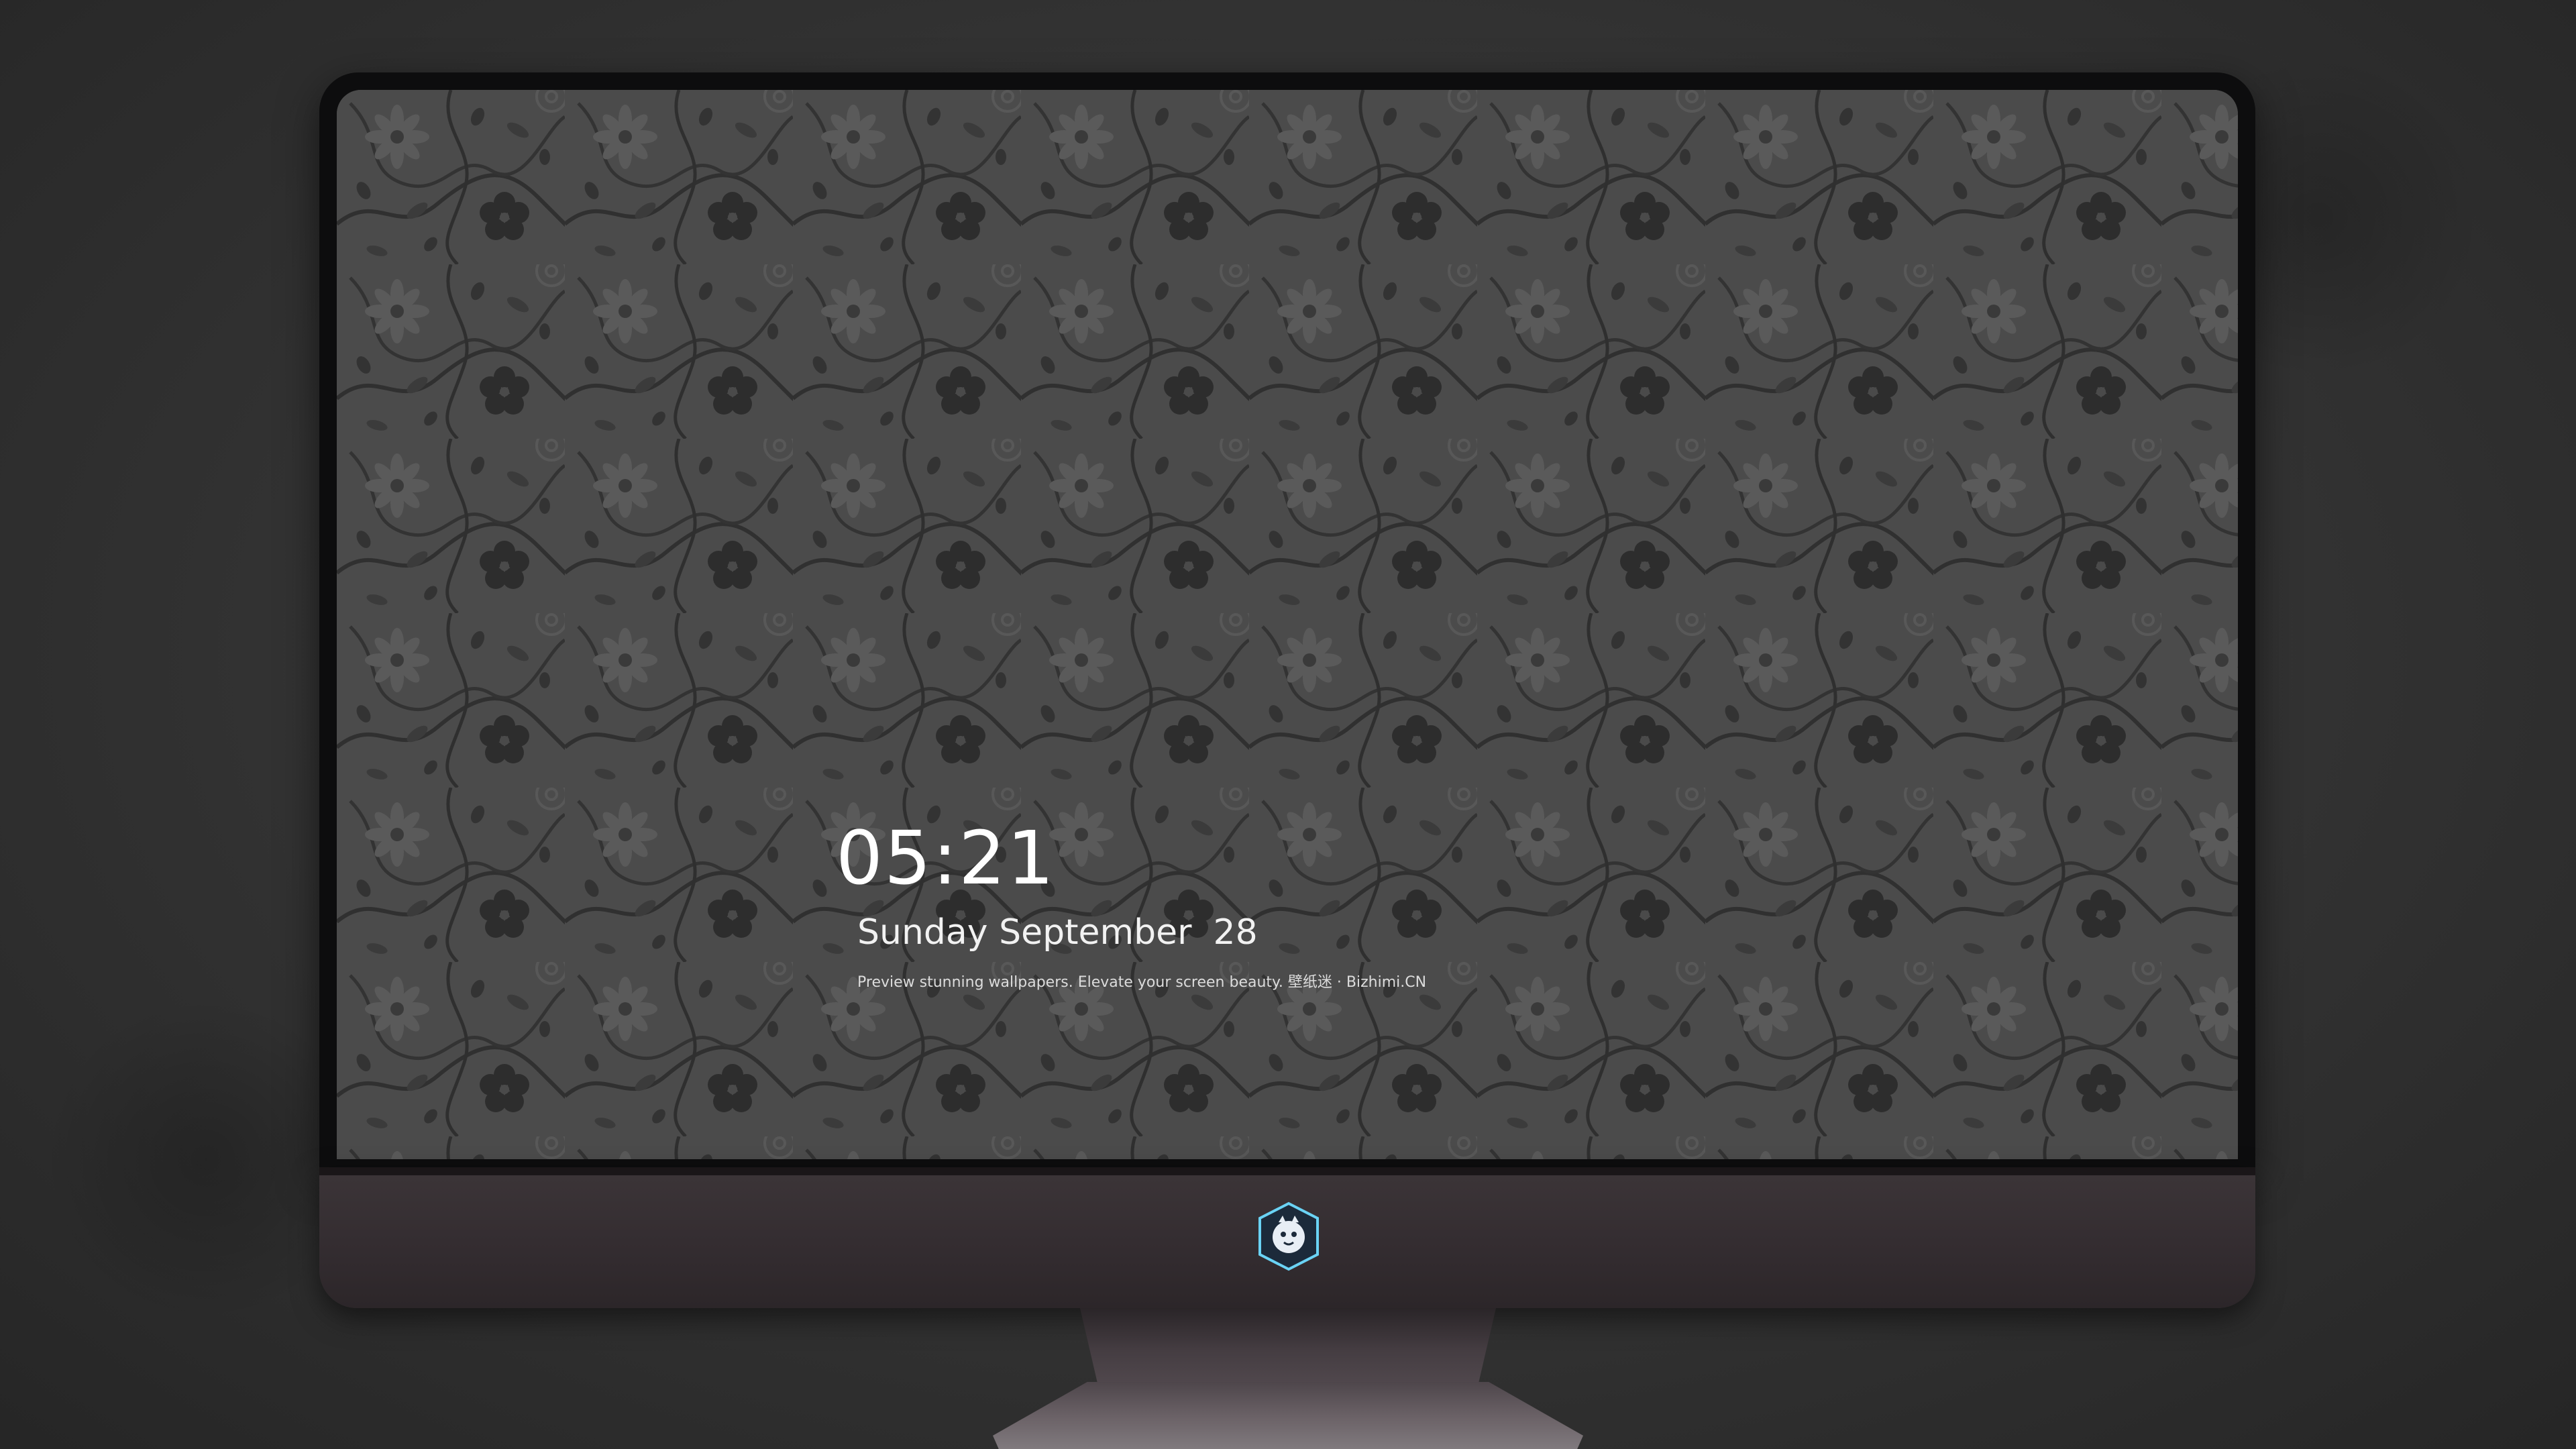 Image resolution: width=2576 pixels, height=1449 pixels. I want to click on date-day: 28, so click(1235, 932).